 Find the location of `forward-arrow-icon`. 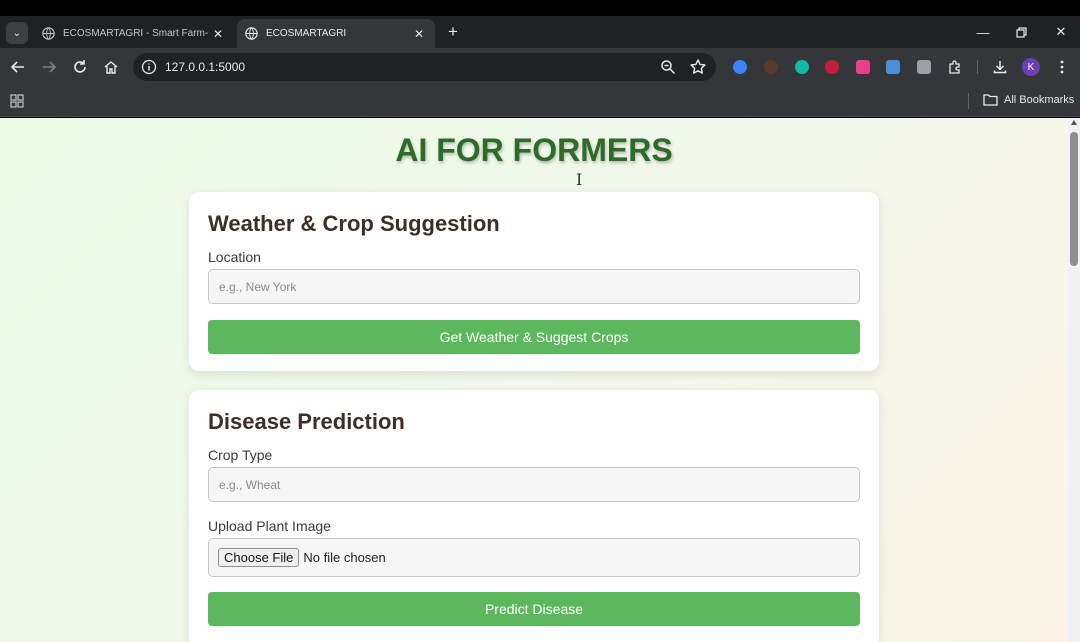

forward-arrow-icon is located at coordinates (49, 67).